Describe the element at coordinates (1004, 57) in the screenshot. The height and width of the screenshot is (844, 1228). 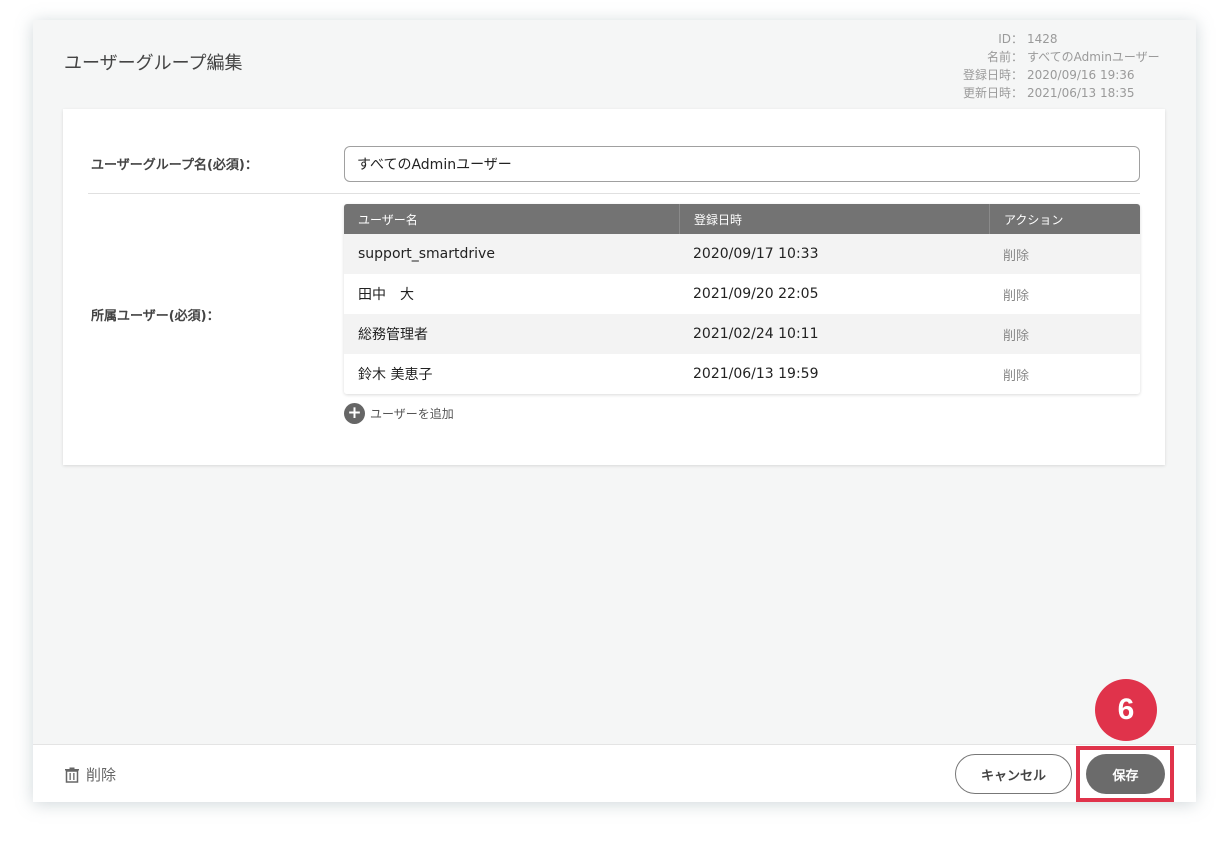
I see `meta-key: 名前：` at that location.